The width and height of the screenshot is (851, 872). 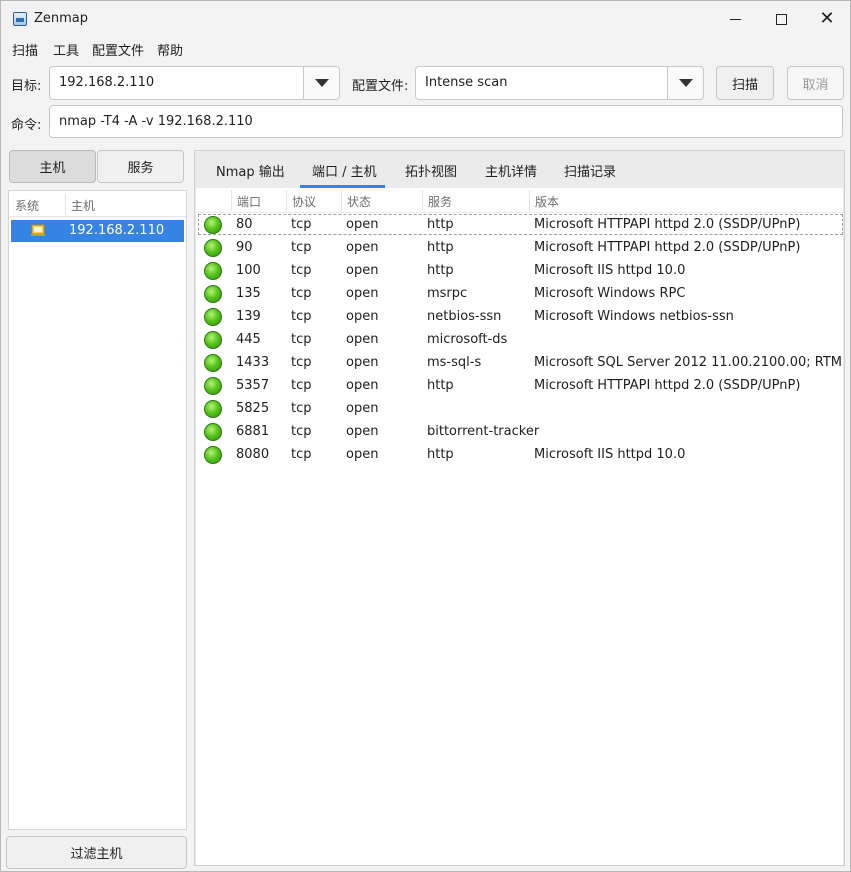 I want to click on minimize-button, so click(x=735, y=19).